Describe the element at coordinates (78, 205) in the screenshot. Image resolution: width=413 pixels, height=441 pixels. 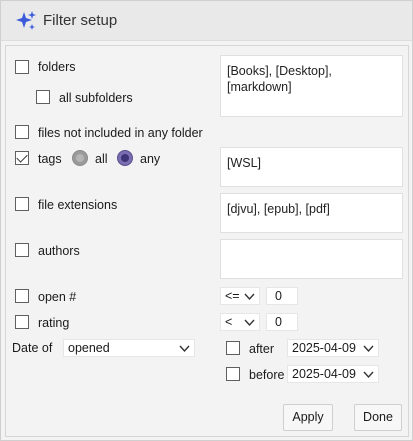
I see `extensions-label: file extensions` at that location.